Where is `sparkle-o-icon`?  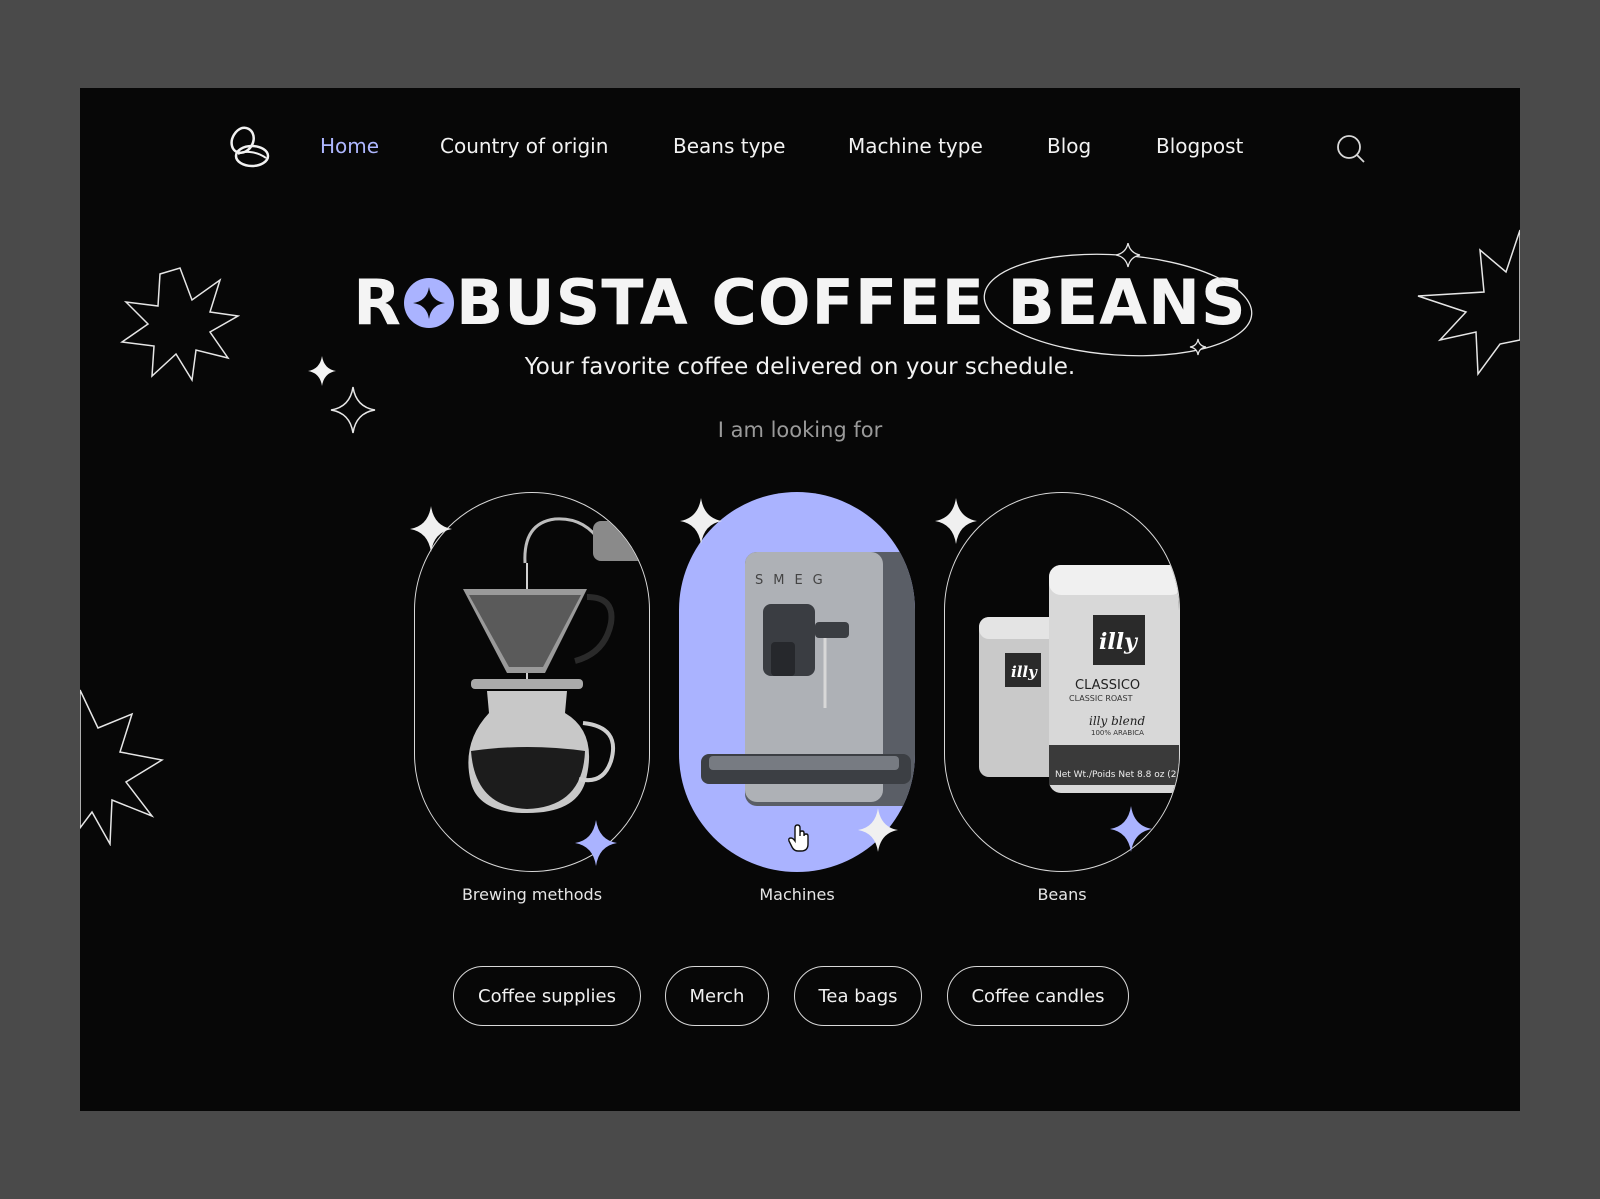 sparkle-o-icon is located at coordinates (429, 303).